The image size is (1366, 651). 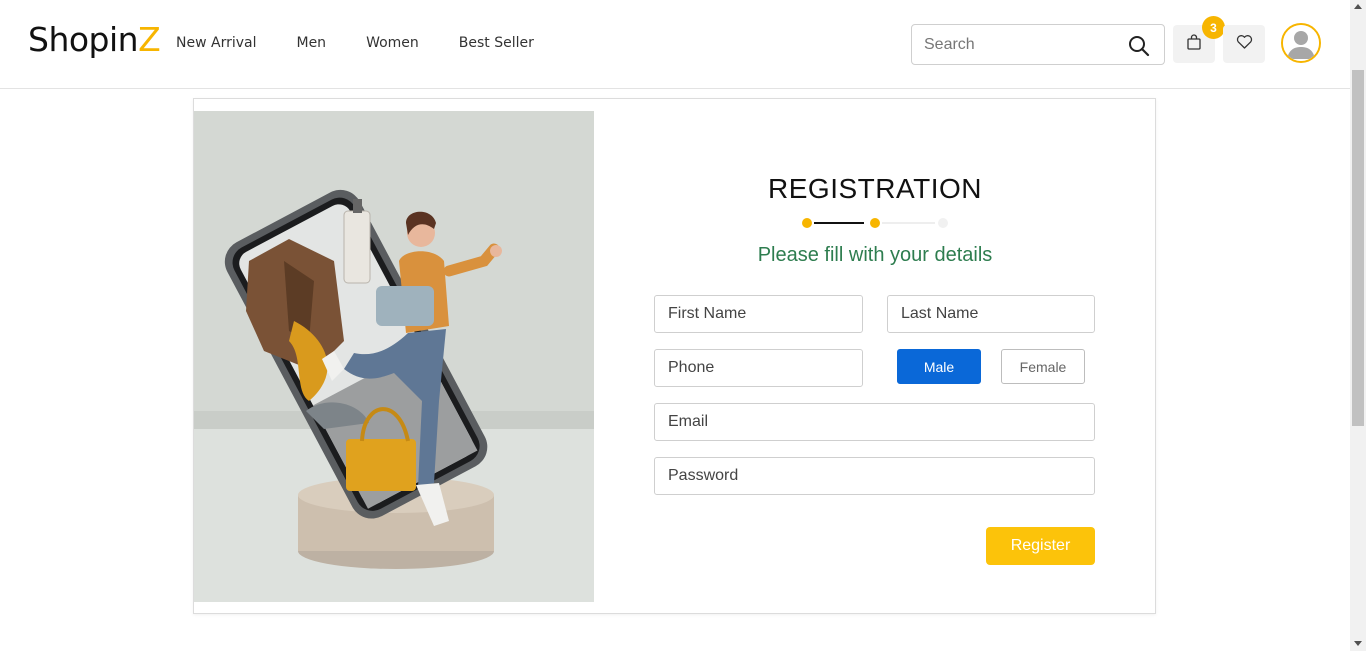 I want to click on email-field, so click(x=874, y=422).